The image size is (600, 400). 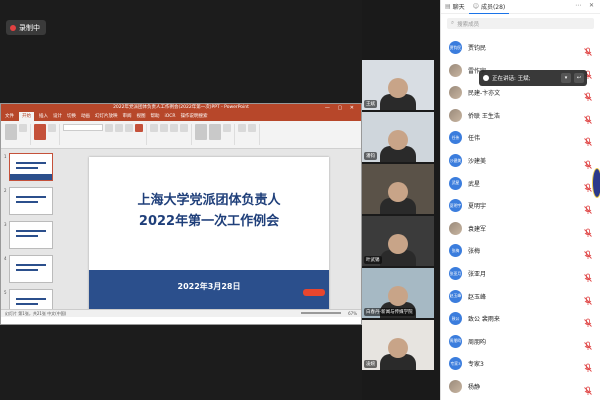 I want to click on chat-icon: ▤, so click(x=448, y=6).